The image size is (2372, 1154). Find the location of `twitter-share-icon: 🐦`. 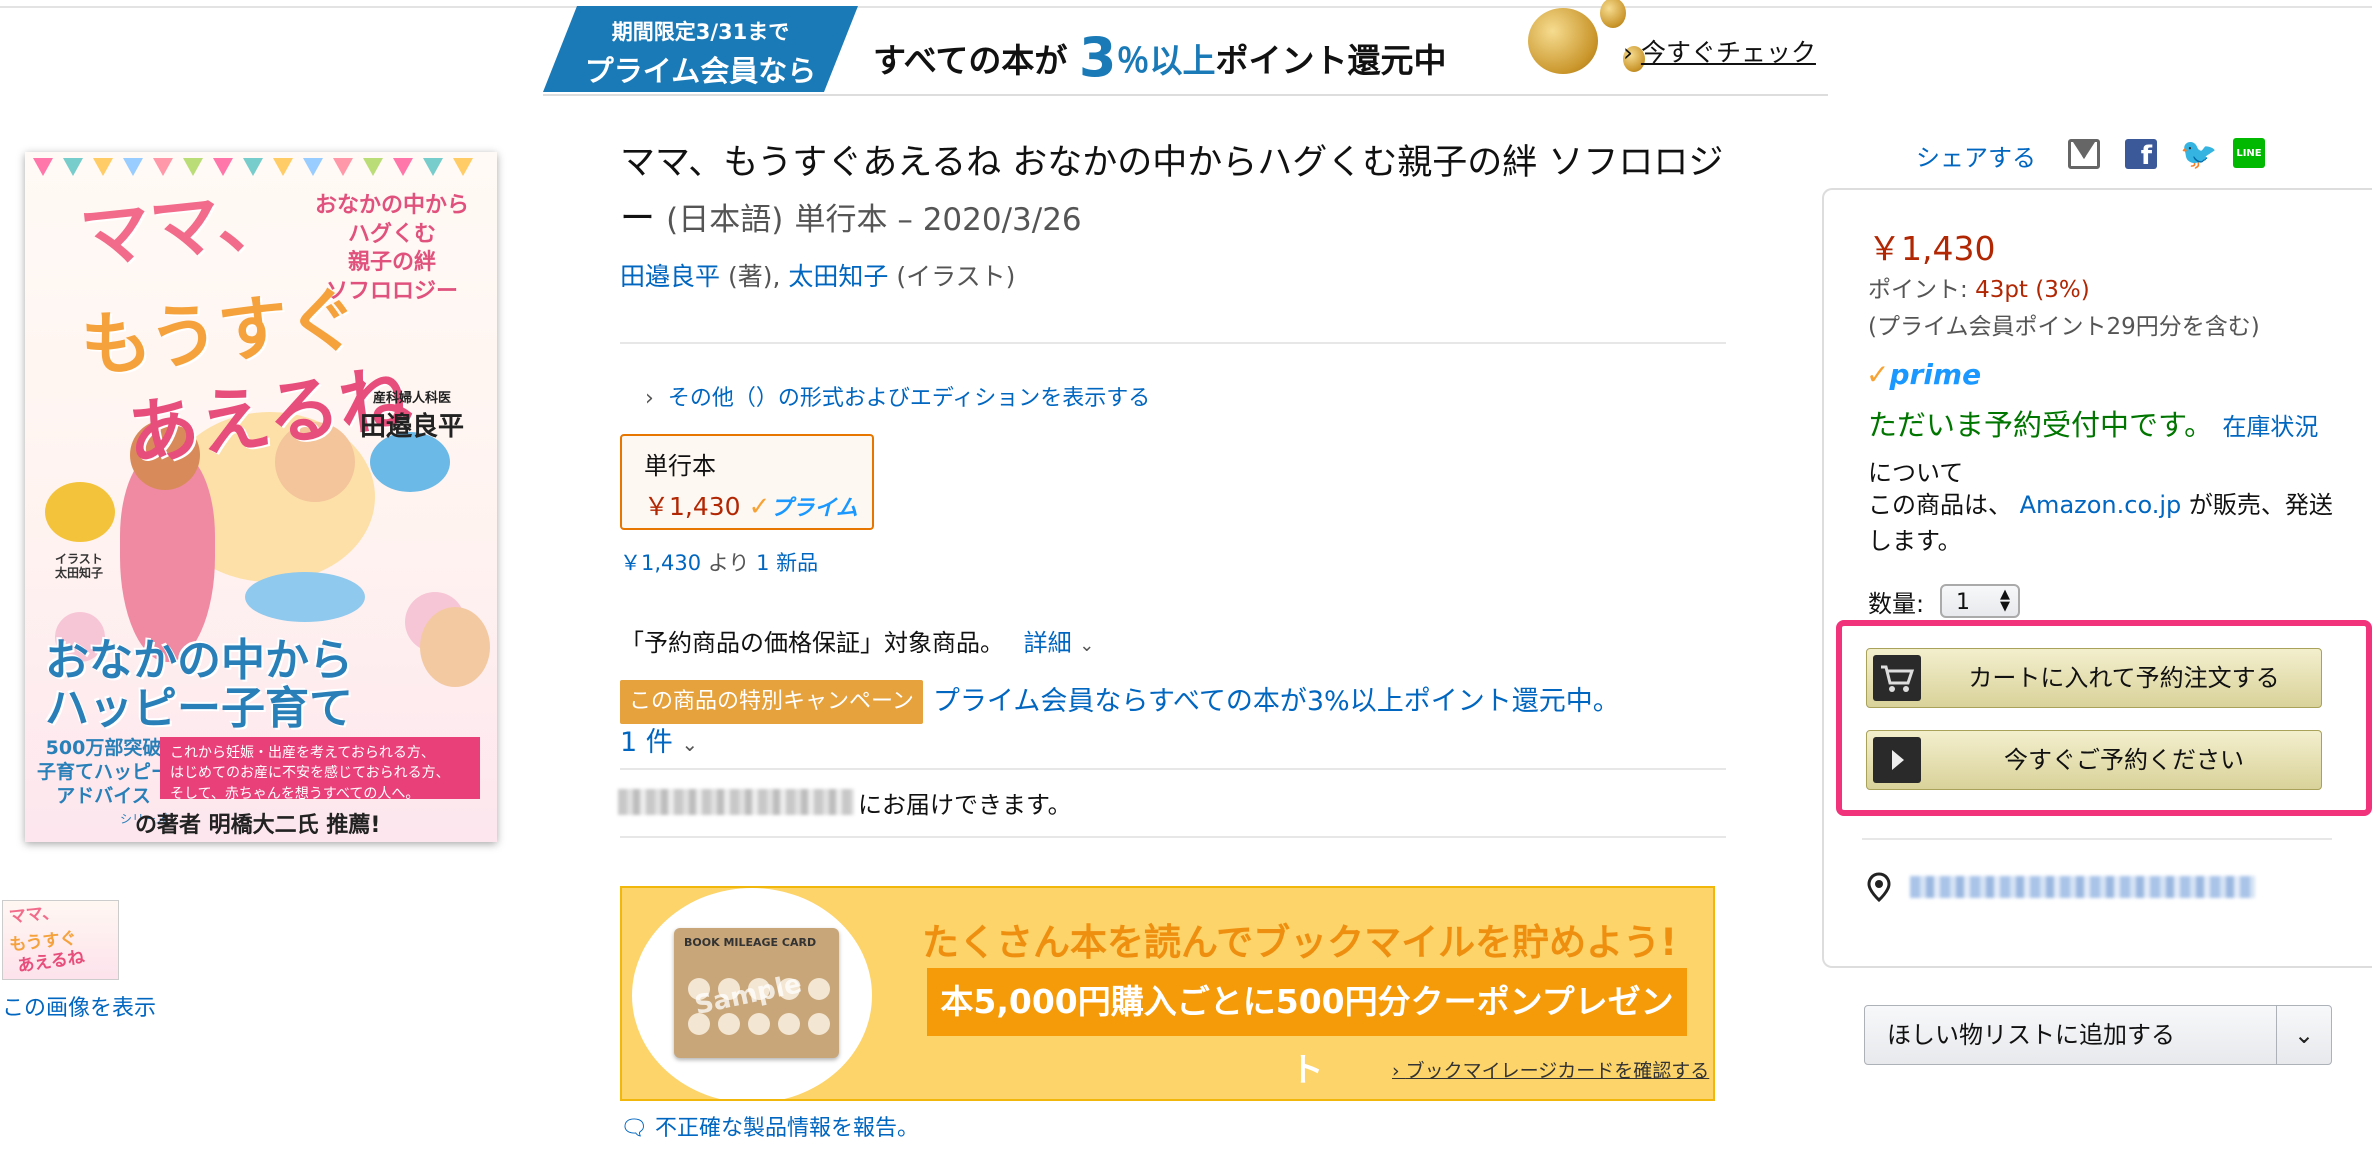

twitter-share-icon: 🐦 is located at coordinates (2198, 155).